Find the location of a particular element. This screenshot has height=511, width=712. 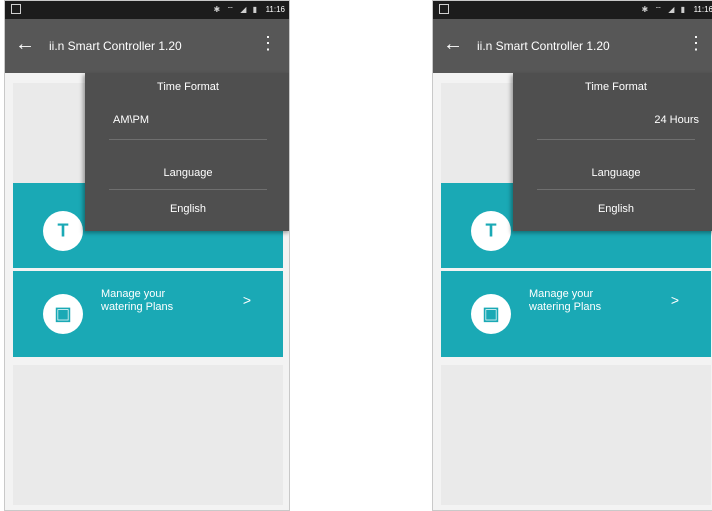

time-format-selected: 24 Hours is located at coordinates (676, 120).